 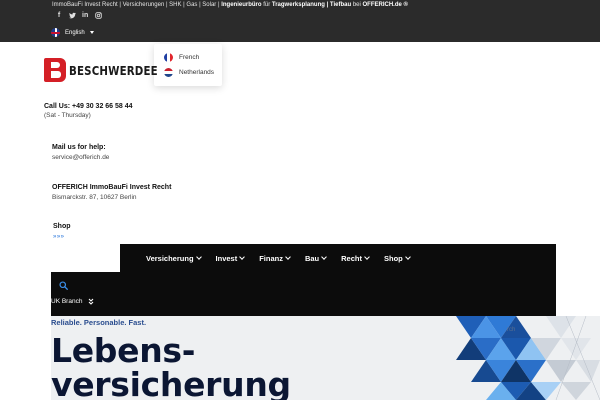 What do you see at coordinates (55, 32) in the screenshot?
I see `uk-flag-icon` at bounding box center [55, 32].